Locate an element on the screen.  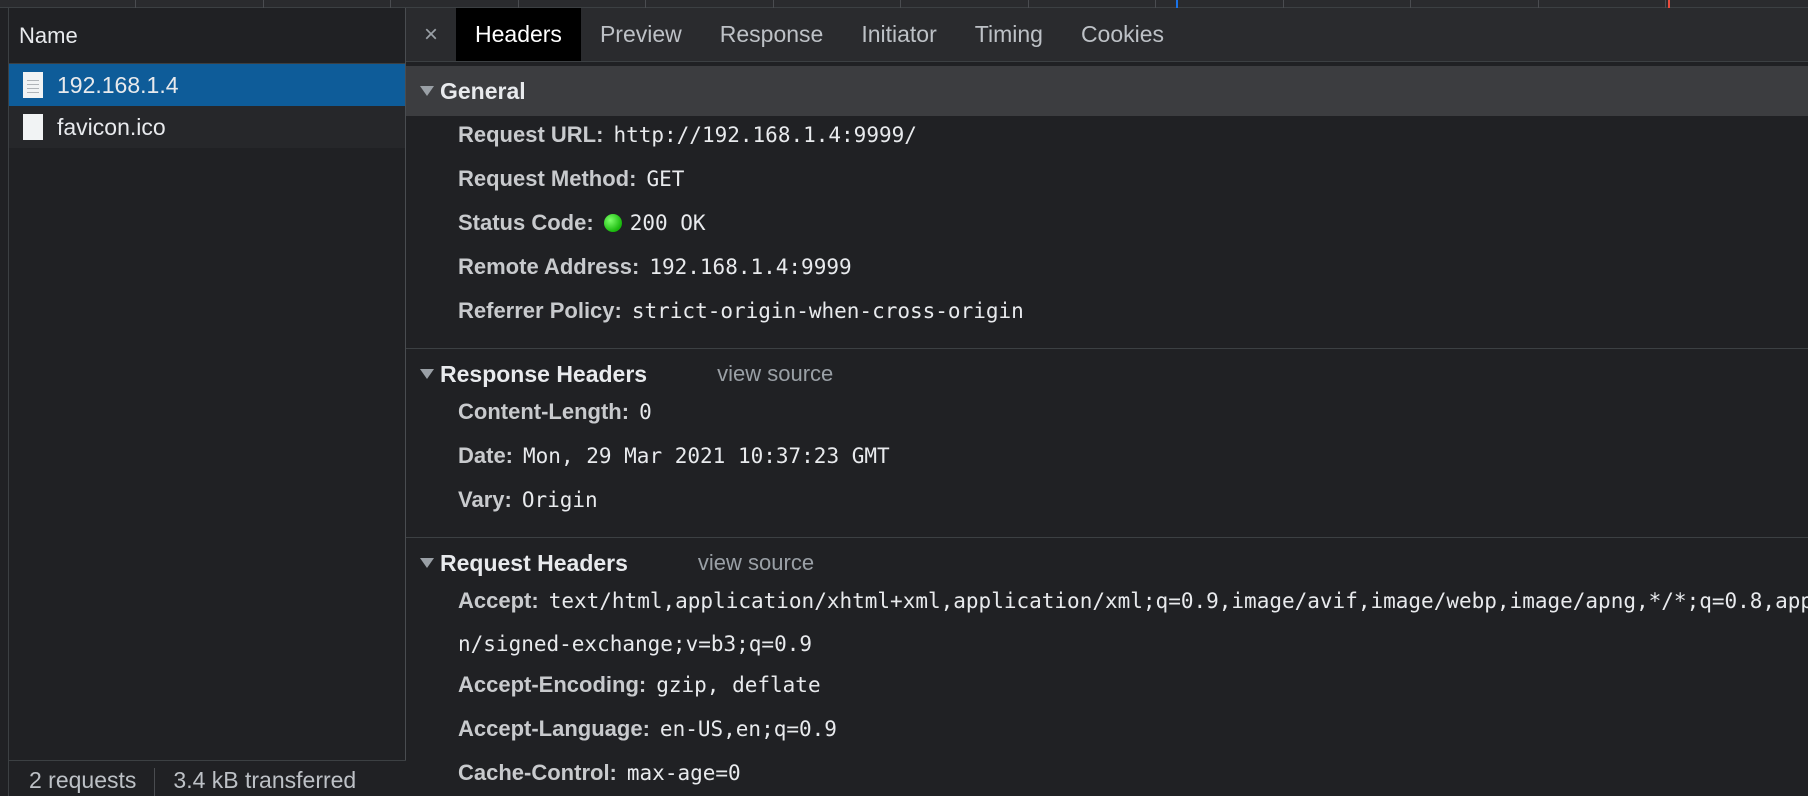
name-column-header: Name is located at coordinates (207, 36).